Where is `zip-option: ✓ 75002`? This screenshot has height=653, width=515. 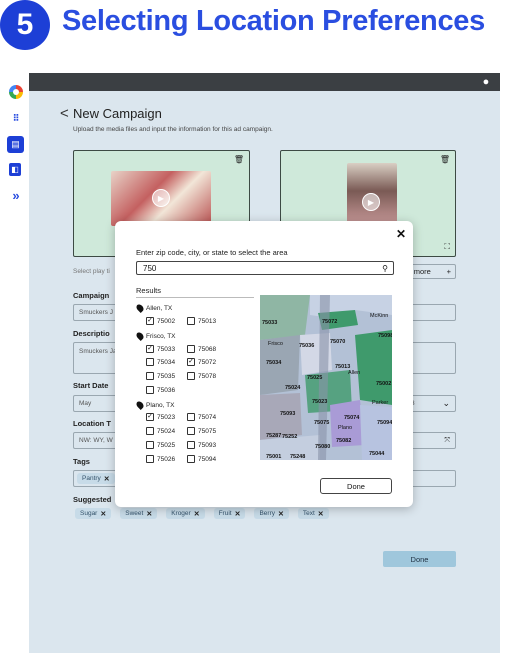 zip-option: ✓ 75002 is located at coordinates (160, 321).